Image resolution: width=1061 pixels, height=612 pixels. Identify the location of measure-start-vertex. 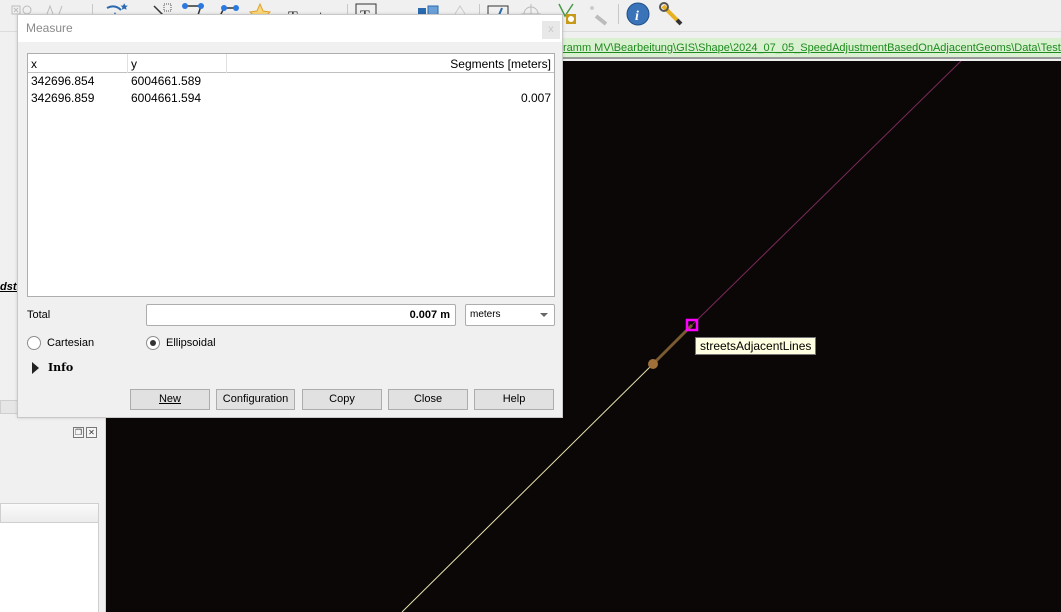
(653, 364).